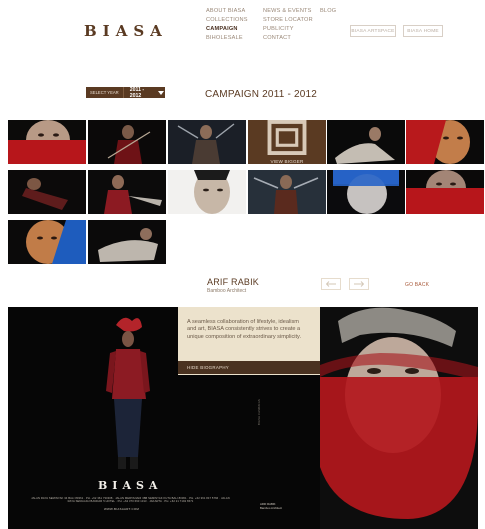 The image size is (485, 529). What do you see at coordinates (227, 291) in the screenshot?
I see `person-role: Bamboo Architect` at bounding box center [227, 291].